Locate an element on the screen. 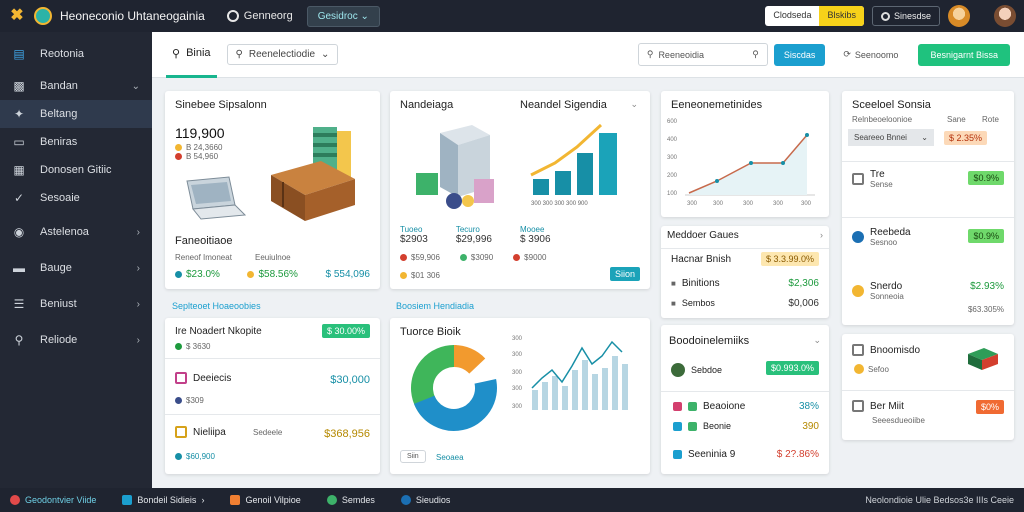 Image resolution: width=1024 pixels, height=512 pixels. svg-text: 100 is located at coordinates (672, 194).